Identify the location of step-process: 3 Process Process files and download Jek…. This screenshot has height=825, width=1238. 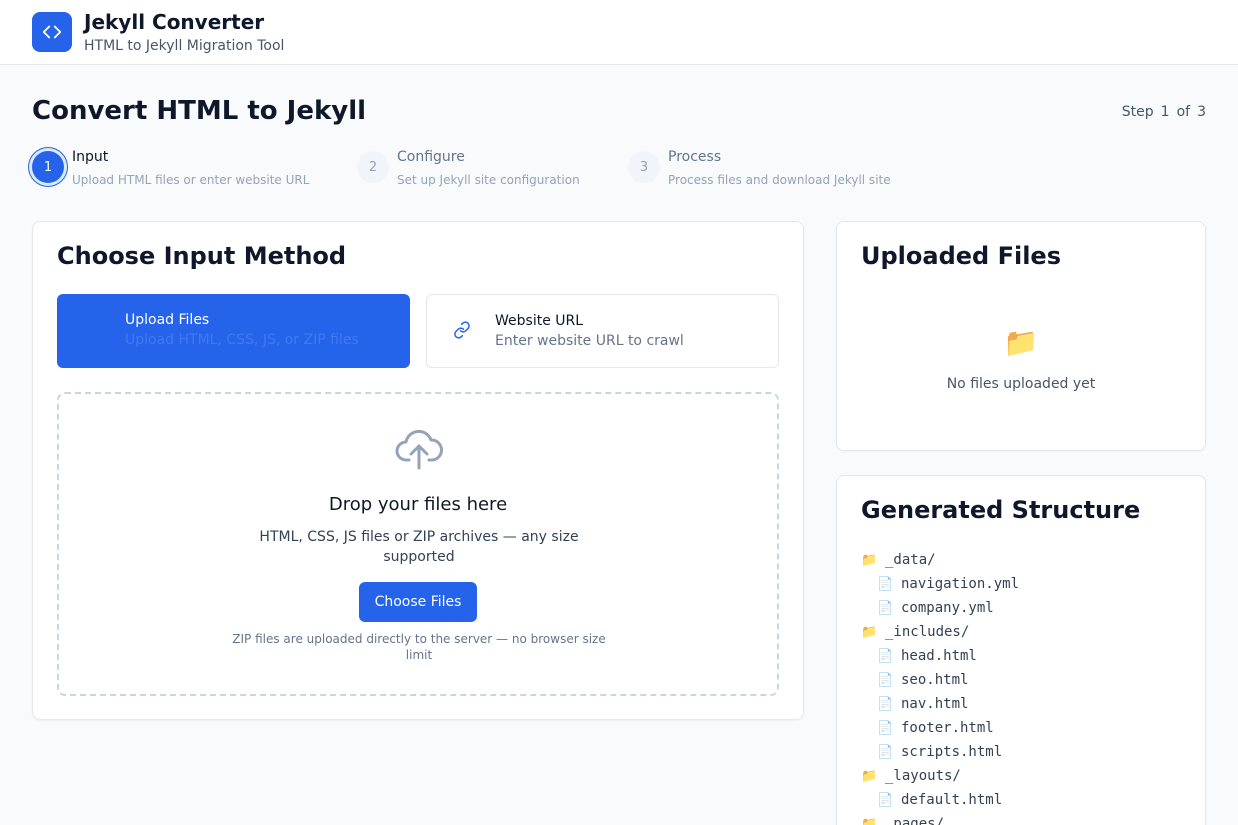
(759, 167).